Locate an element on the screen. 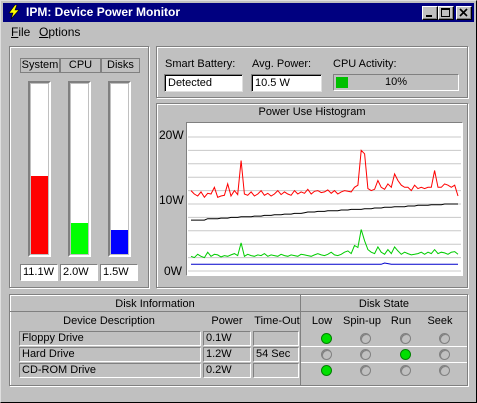 The image size is (477, 403). cpu-activity-meter: 10% is located at coordinates (396, 82).